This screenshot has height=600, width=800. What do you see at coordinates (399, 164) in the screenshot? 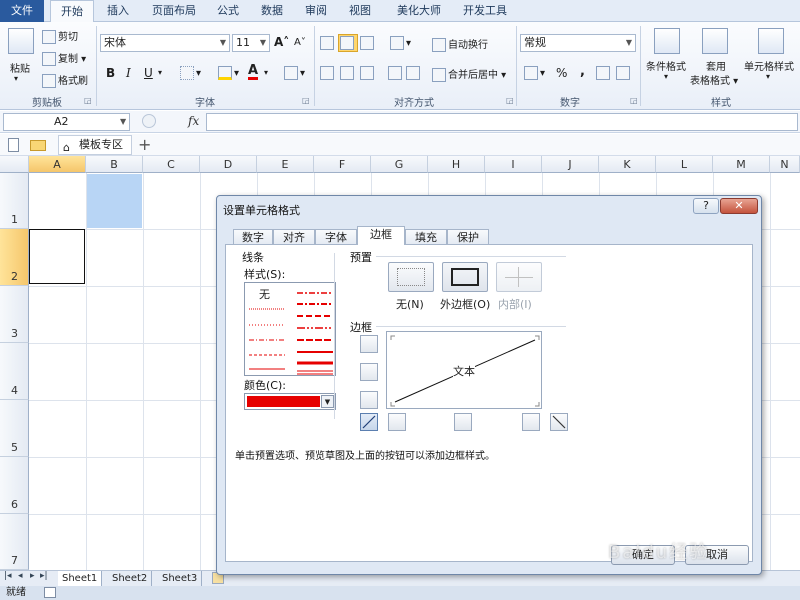
I see `column-header: G` at bounding box center [399, 164].